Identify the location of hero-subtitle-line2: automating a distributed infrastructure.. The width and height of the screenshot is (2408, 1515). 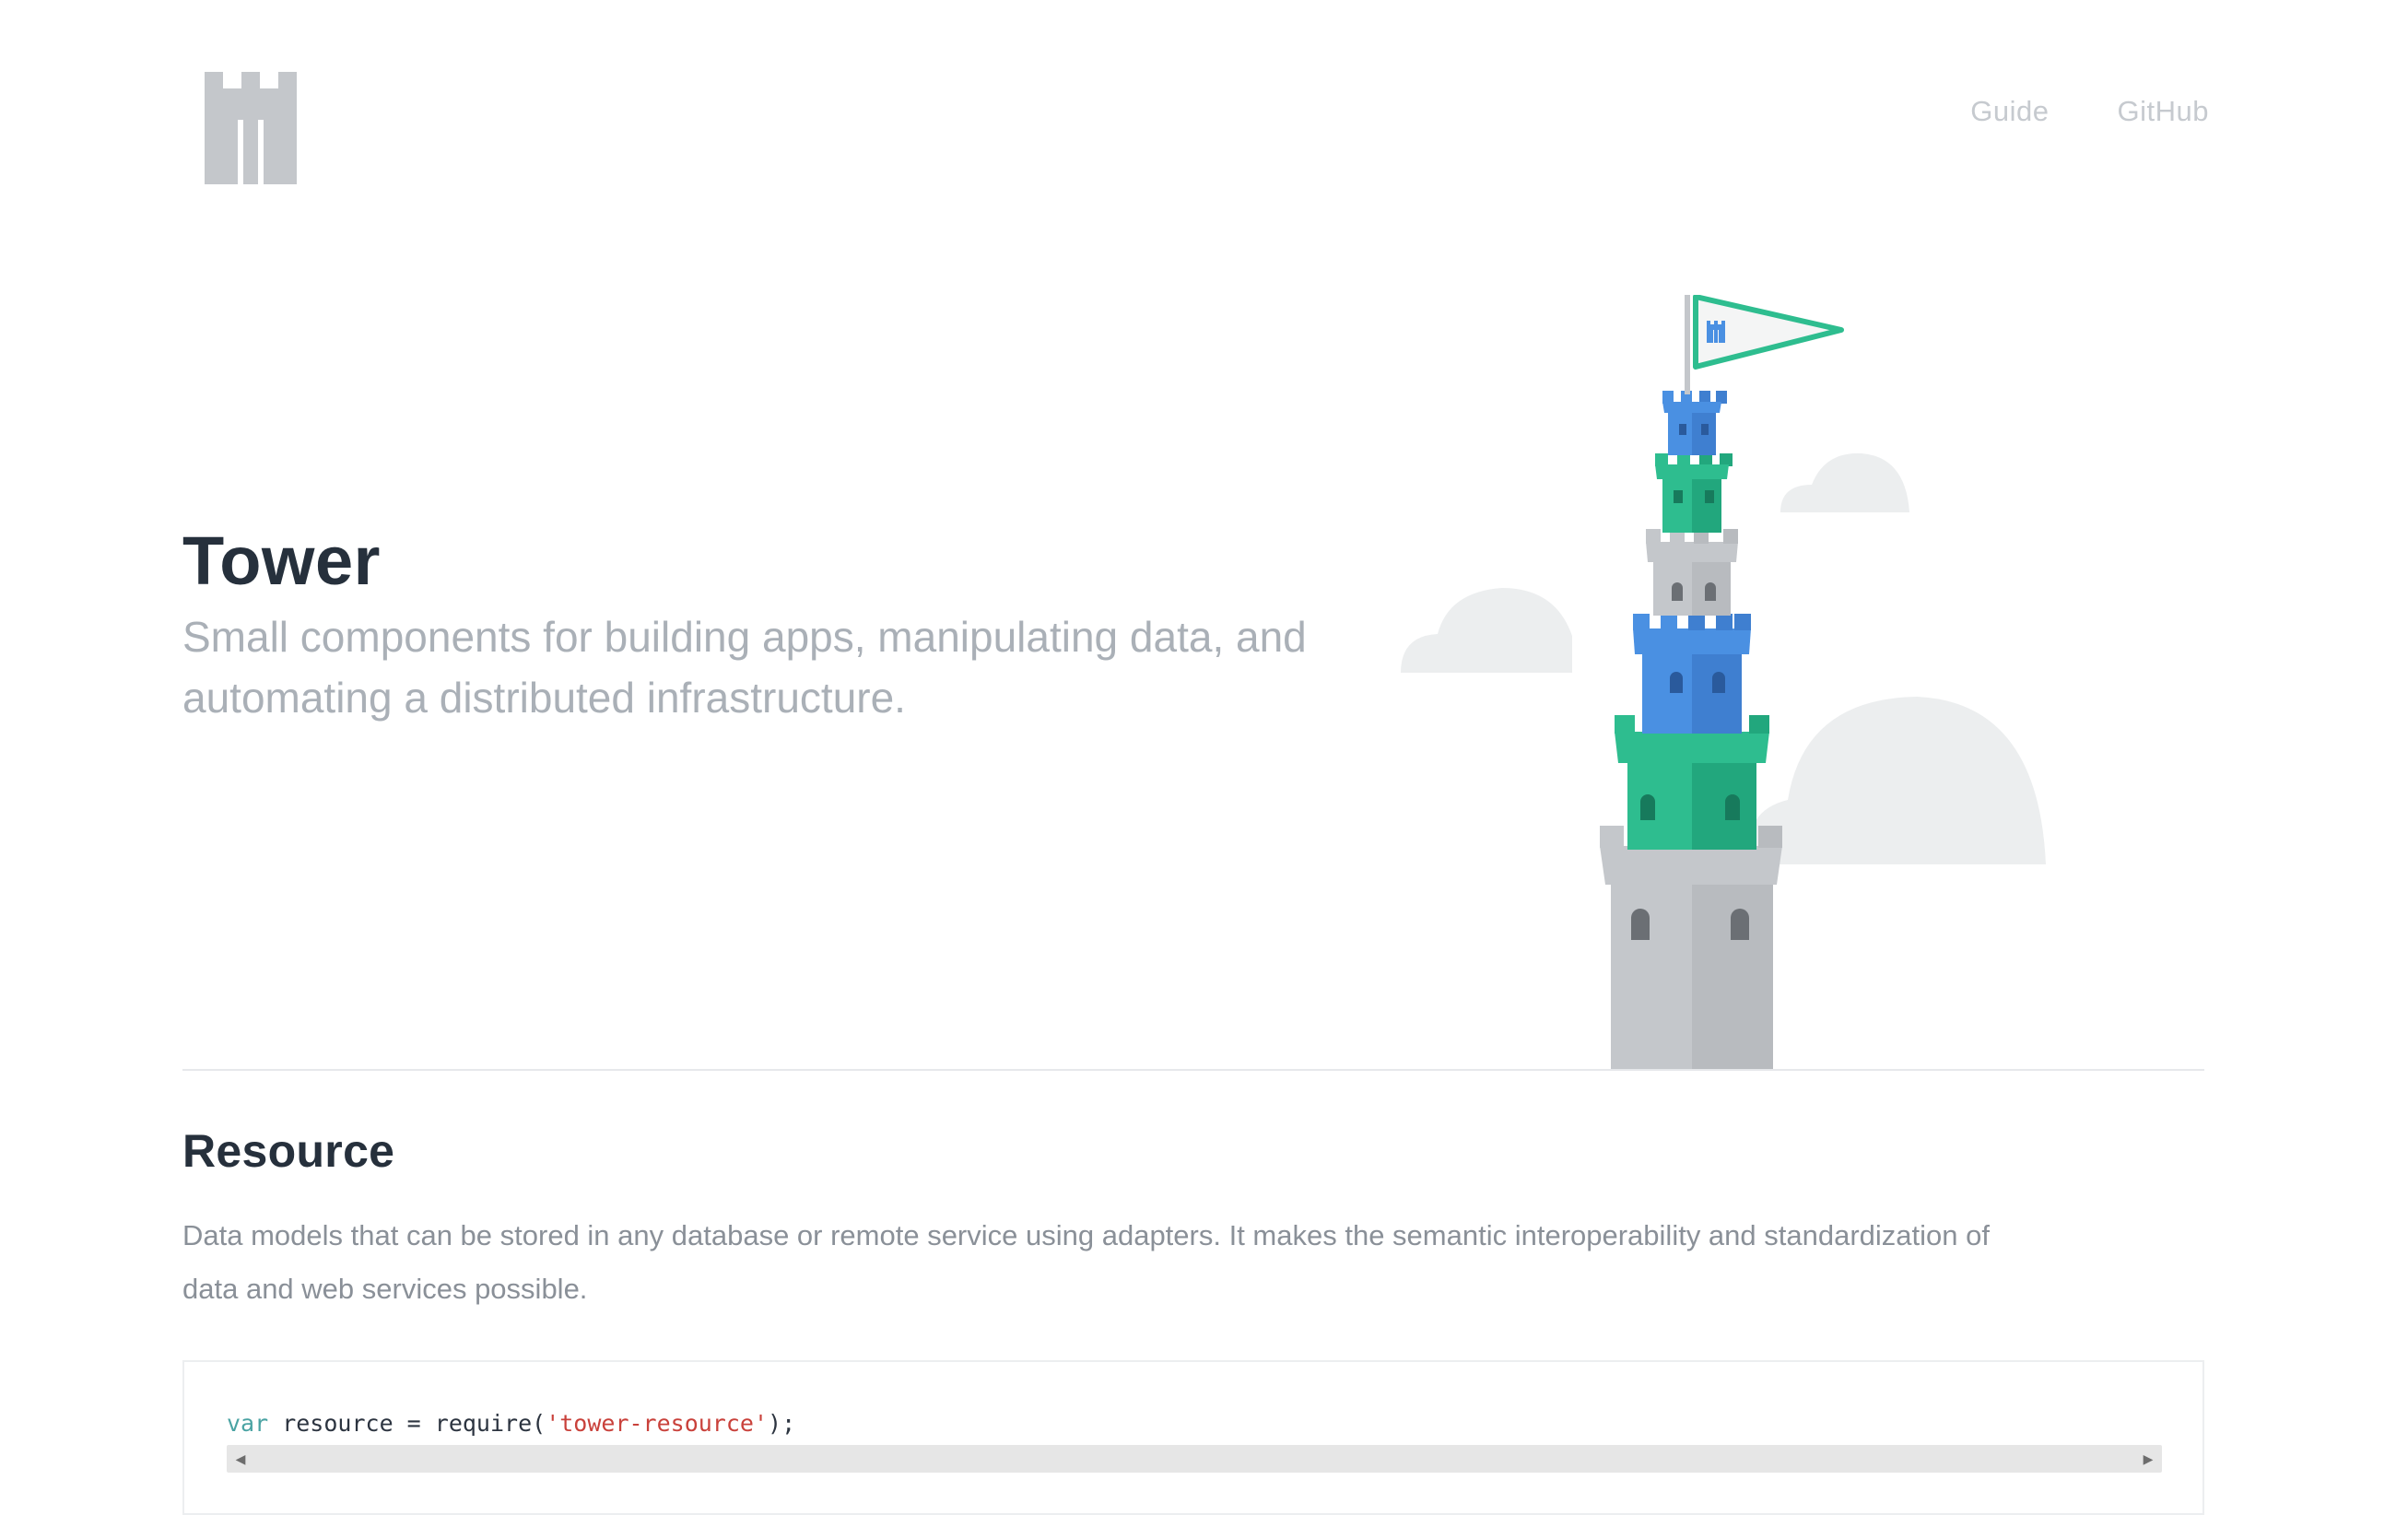
(544, 697).